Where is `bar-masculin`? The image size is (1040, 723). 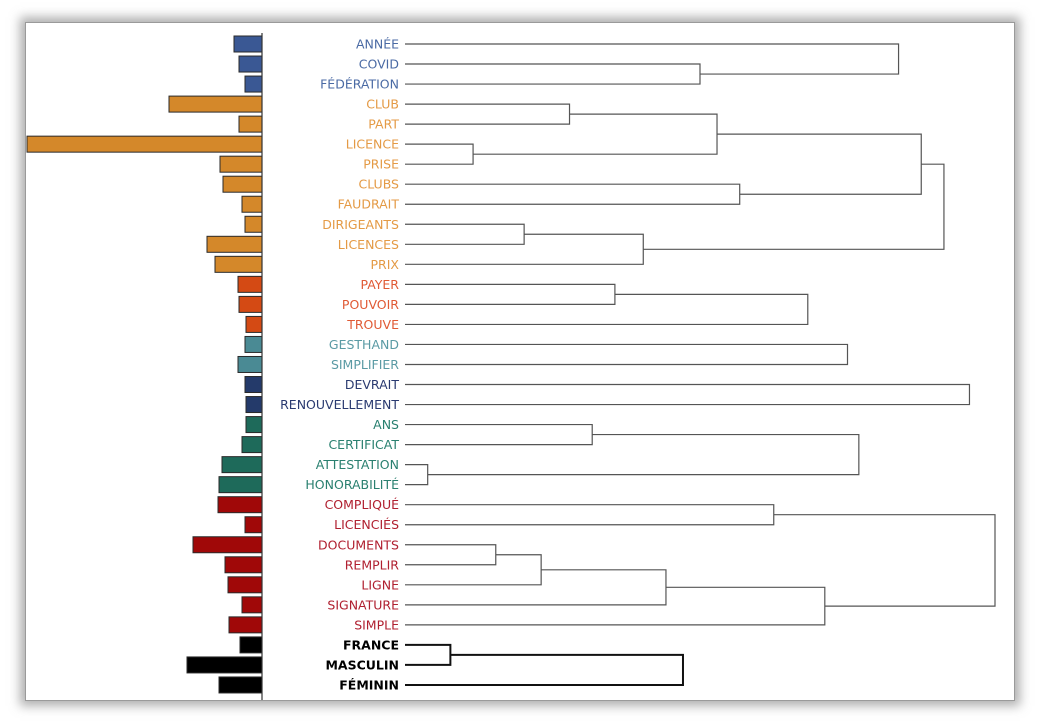 bar-masculin is located at coordinates (224, 665).